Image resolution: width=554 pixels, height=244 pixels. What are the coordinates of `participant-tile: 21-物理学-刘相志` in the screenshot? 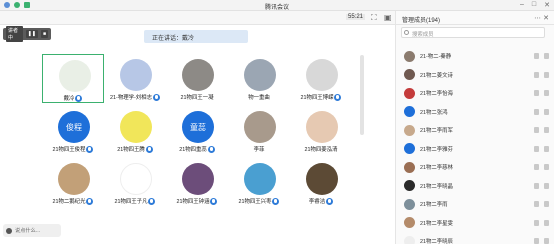 It's located at (135, 78).